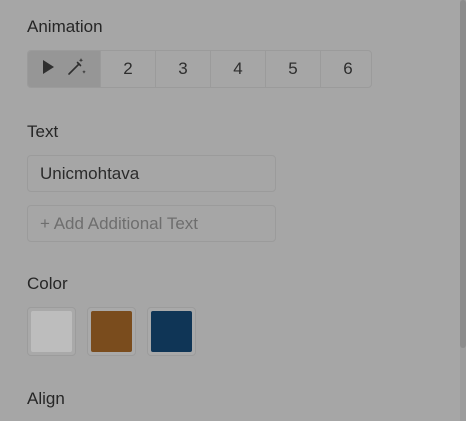 The image size is (466, 421). Describe the element at coordinates (127, 69) in the screenshot. I see `animation-option-2: 2` at that location.